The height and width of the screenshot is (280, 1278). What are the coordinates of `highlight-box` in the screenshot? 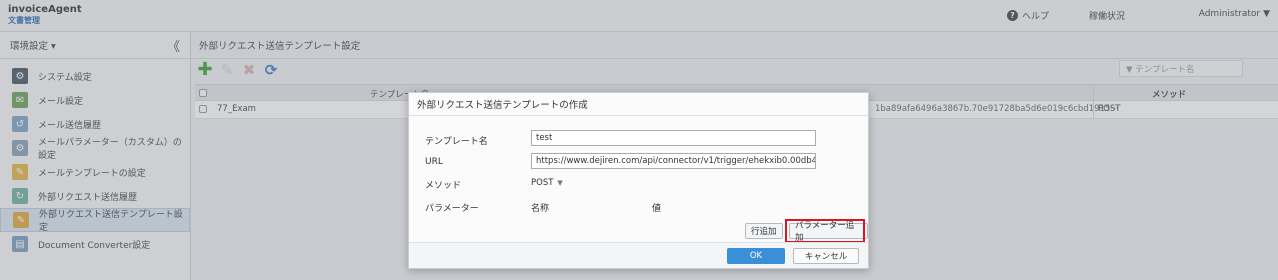 It's located at (825, 231).